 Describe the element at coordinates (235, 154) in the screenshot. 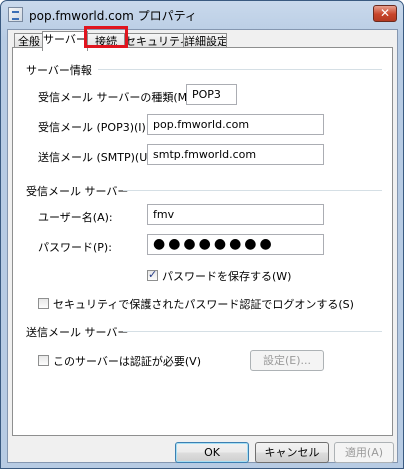

I see `outgoing-server-field: smtp.fmworld.com` at that location.